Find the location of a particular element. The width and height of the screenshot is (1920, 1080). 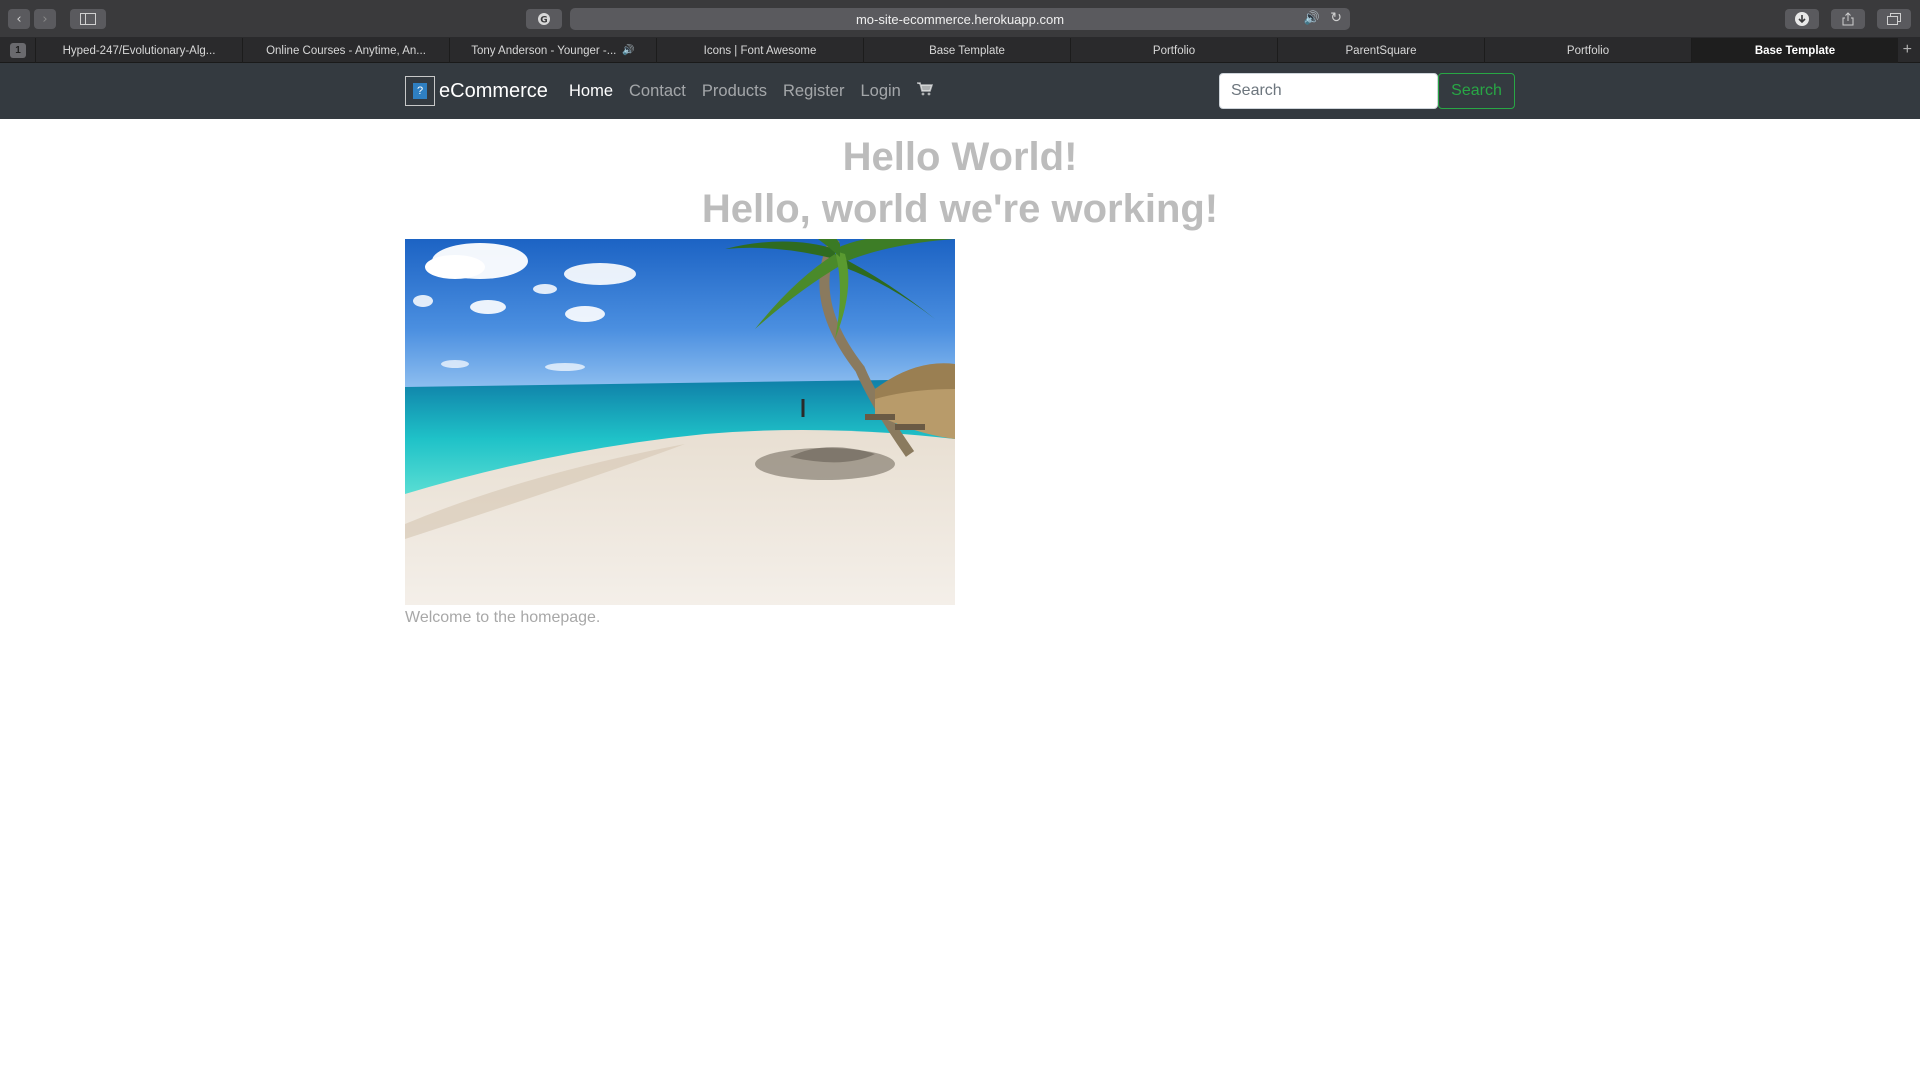

extension-icon: G is located at coordinates (544, 19).